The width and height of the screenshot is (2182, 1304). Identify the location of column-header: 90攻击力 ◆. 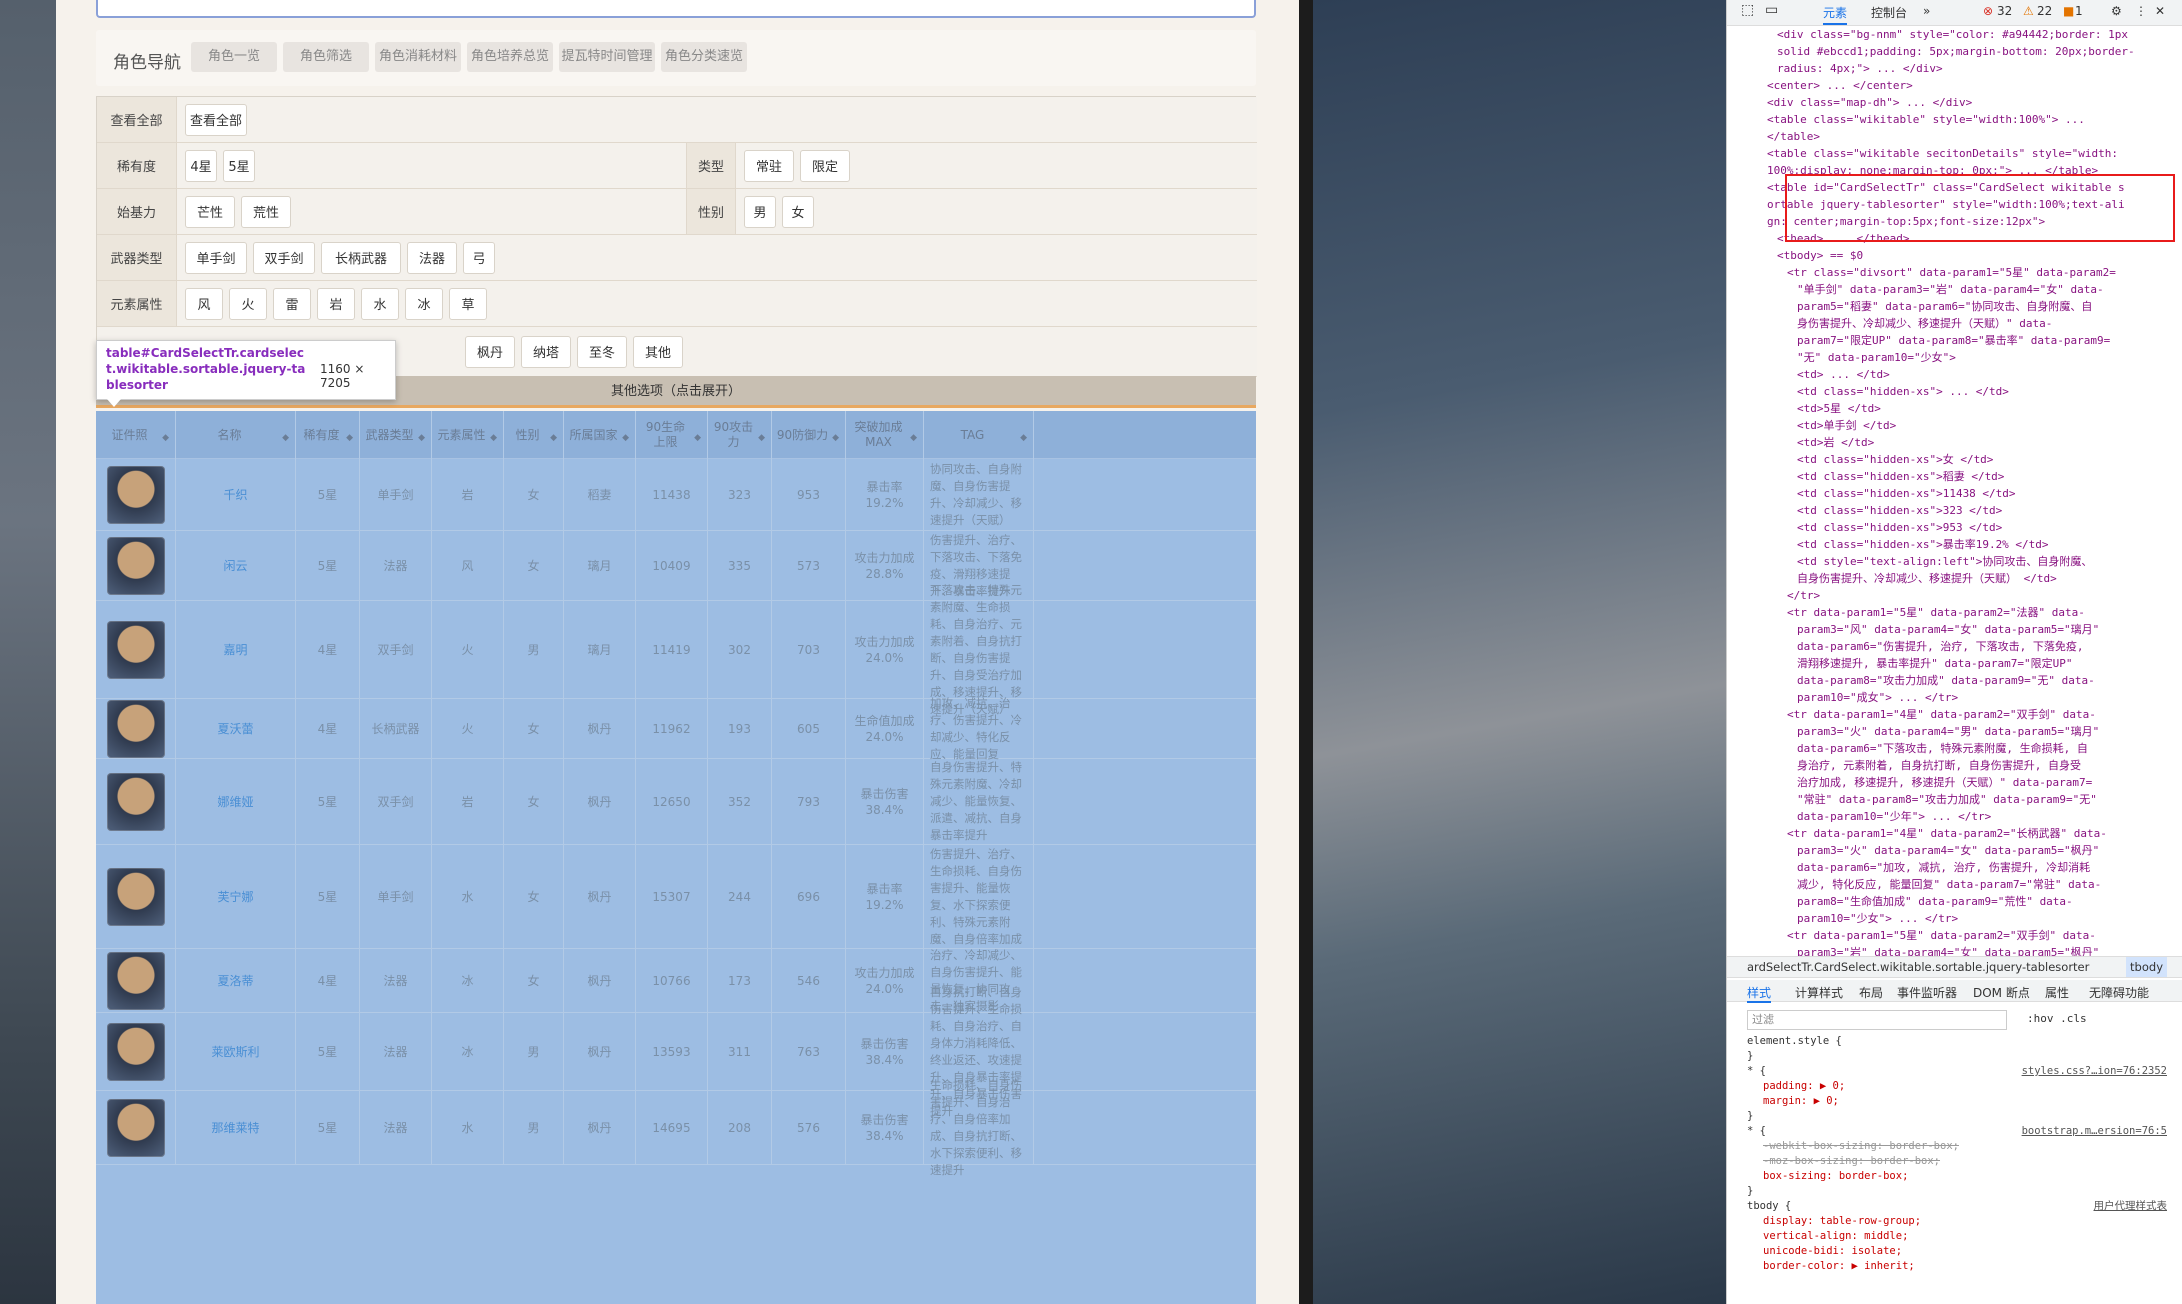
(740, 435).